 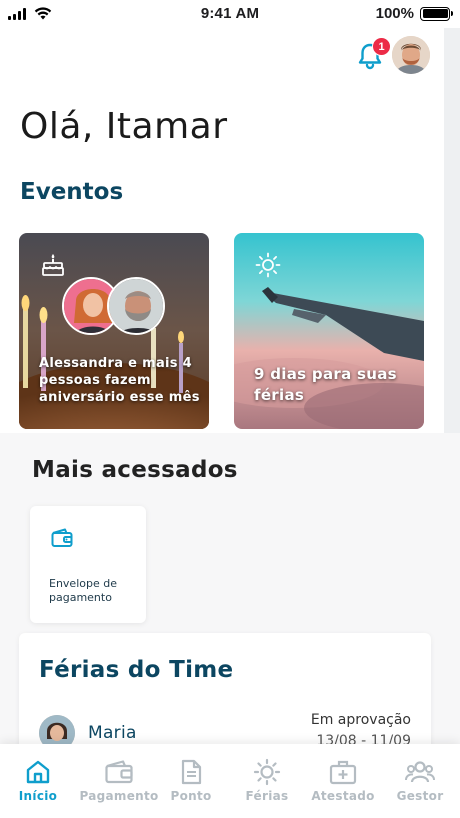 What do you see at coordinates (83, 590) in the screenshot?
I see `shortcut-label: Envelope de pagamento` at bounding box center [83, 590].